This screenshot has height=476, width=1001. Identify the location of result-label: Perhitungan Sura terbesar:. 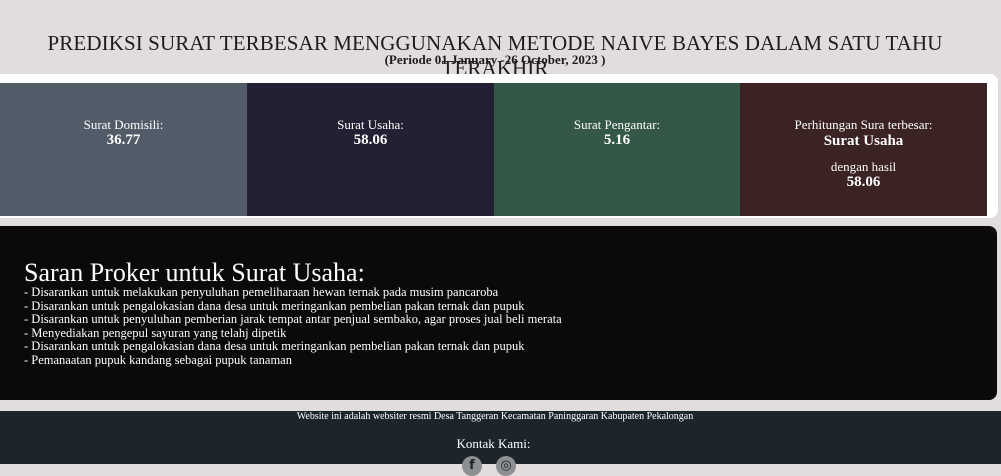
(863, 124).